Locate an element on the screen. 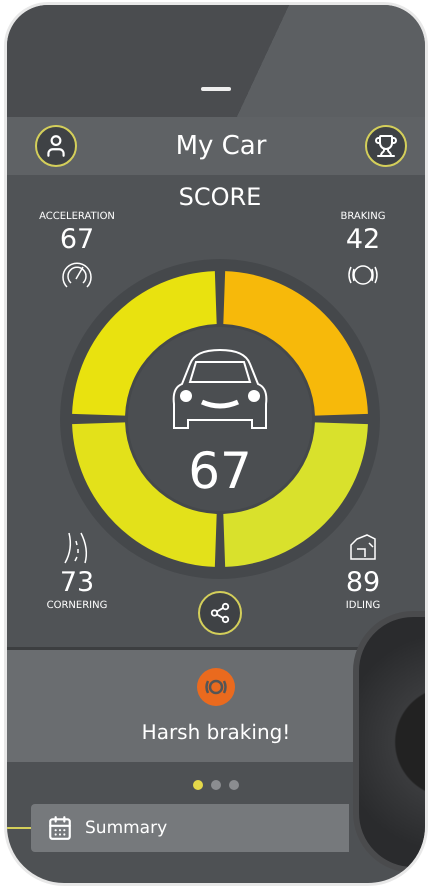 The image size is (428, 892). metric-value: 89 is located at coordinates (363, 582).